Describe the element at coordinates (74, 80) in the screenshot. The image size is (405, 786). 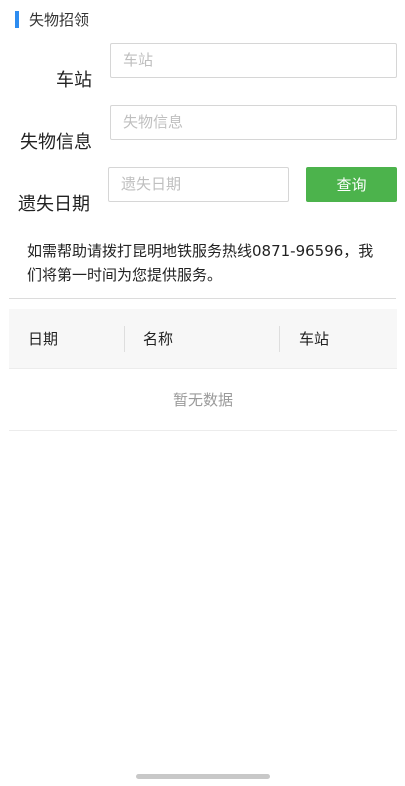
I see `station-label: 车站` at that location.